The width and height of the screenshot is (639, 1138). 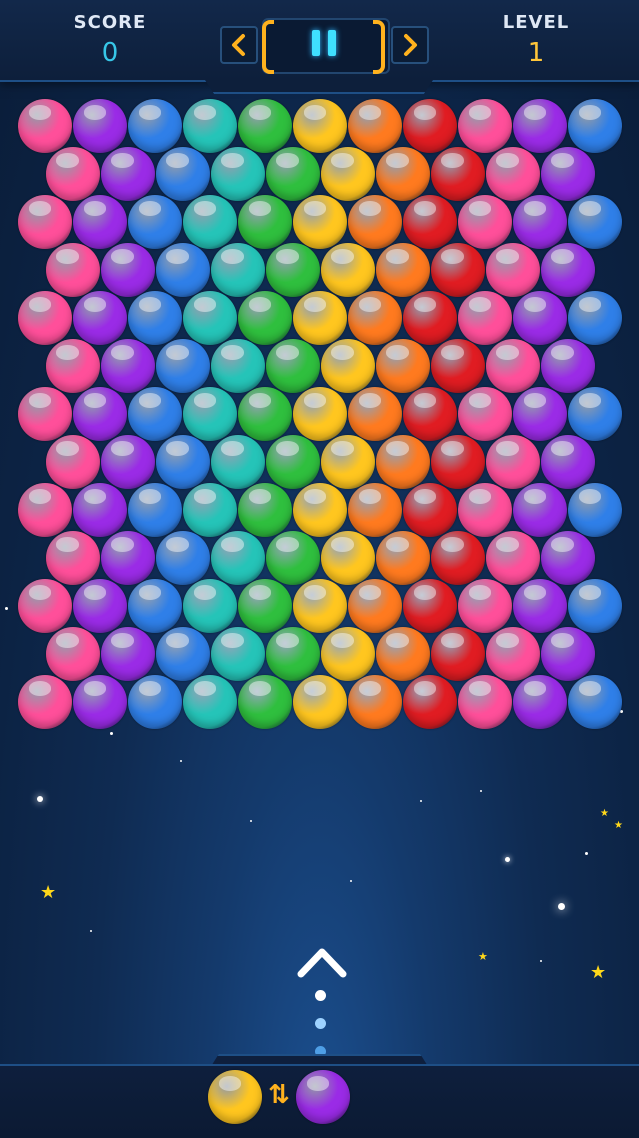 I want to click on swap-arrows-icon: ⇅, so click(x=279, y=1095).